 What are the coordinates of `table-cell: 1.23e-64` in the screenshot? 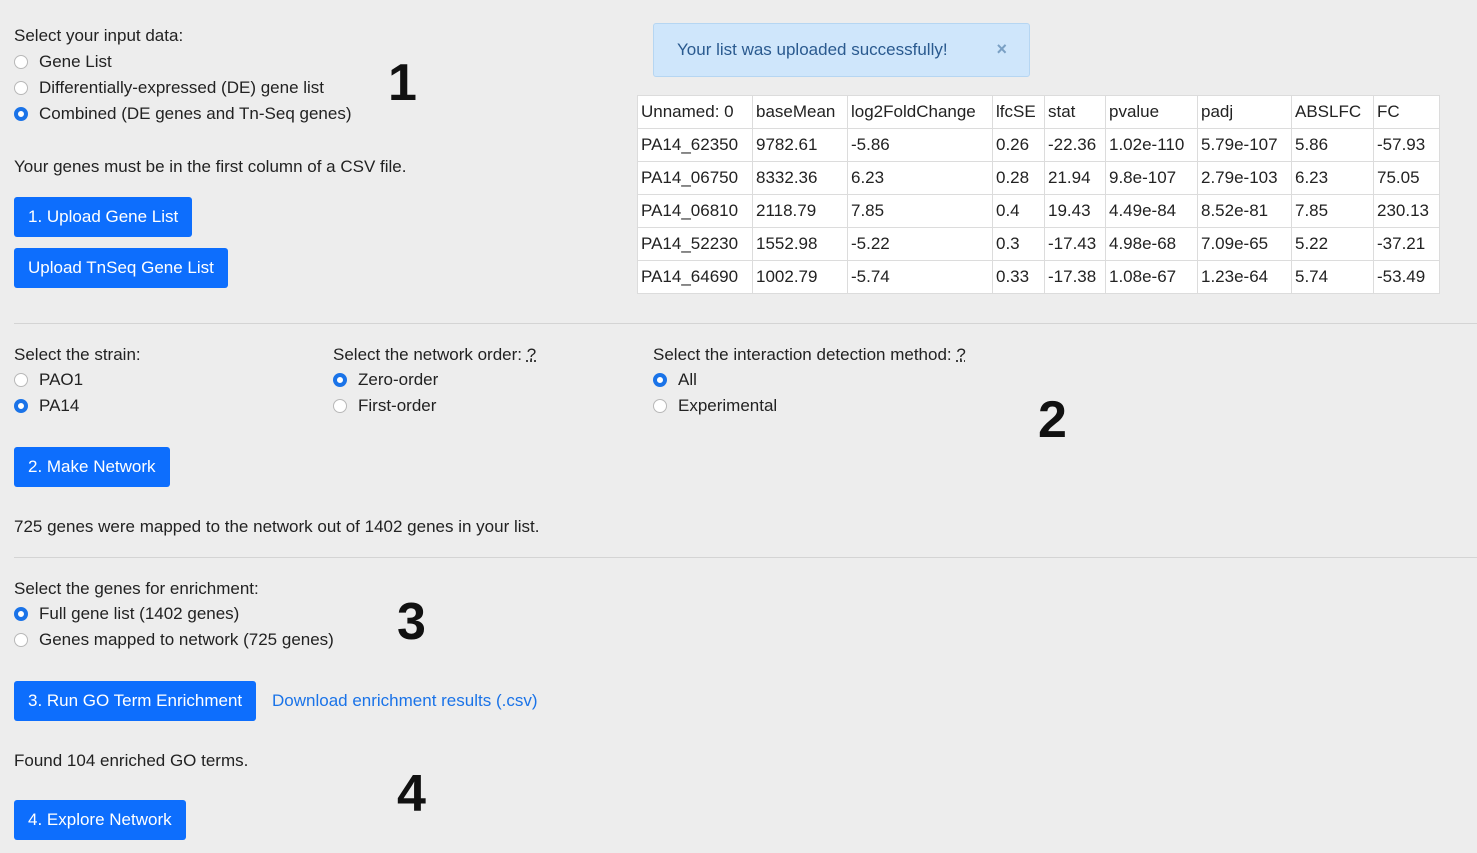 It's located at (1244, 277).